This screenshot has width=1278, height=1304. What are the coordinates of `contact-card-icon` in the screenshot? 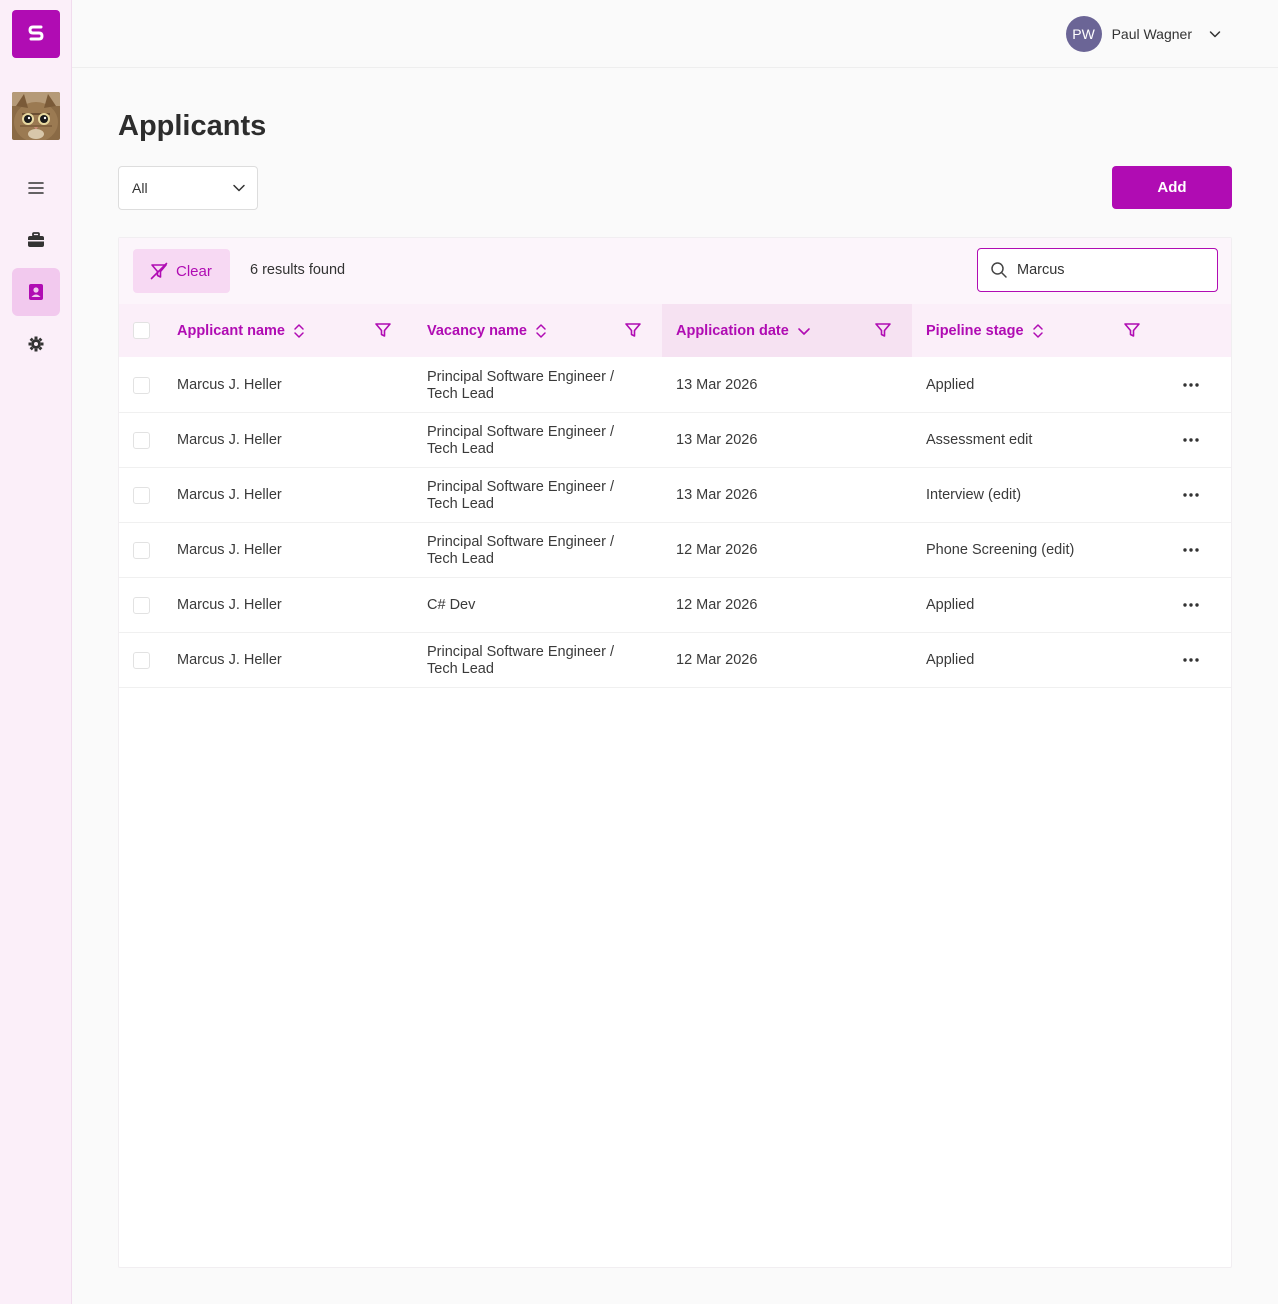 It's located at (36, 292).